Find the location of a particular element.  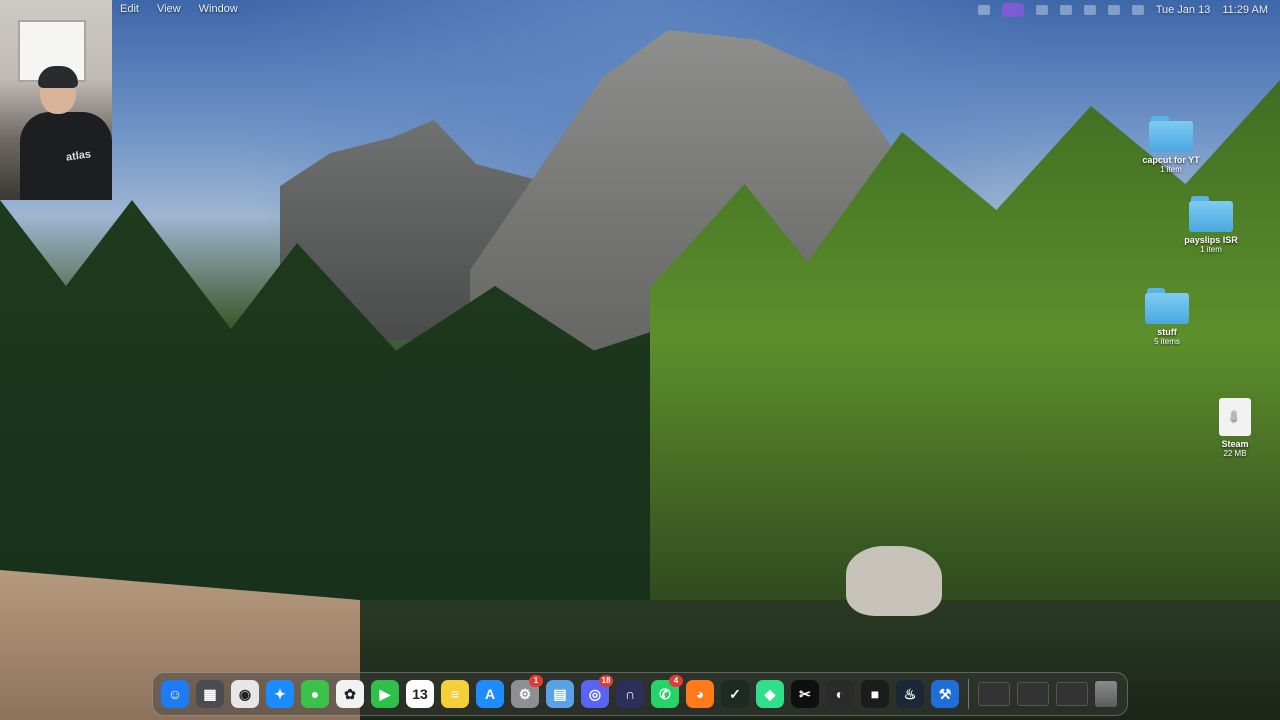

dock-app-minecraft: ■ is located at coordinates (875, 694).